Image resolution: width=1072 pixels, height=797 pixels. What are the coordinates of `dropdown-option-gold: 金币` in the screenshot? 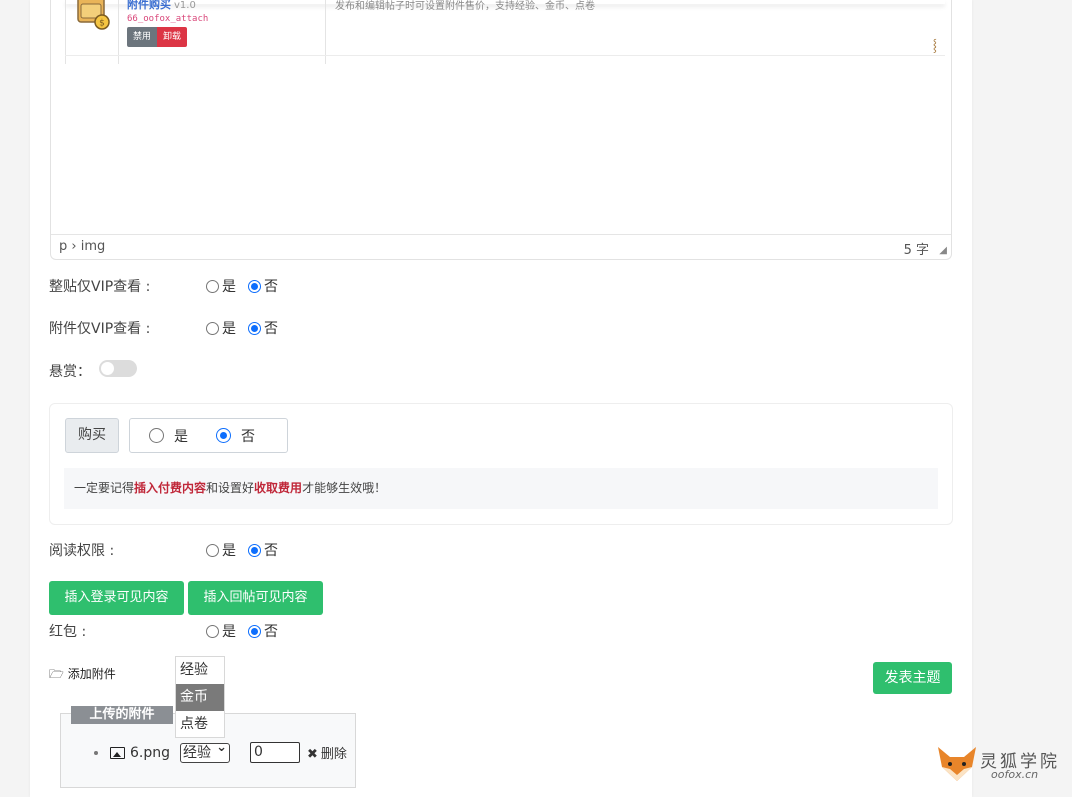 It's located at (200, 697).